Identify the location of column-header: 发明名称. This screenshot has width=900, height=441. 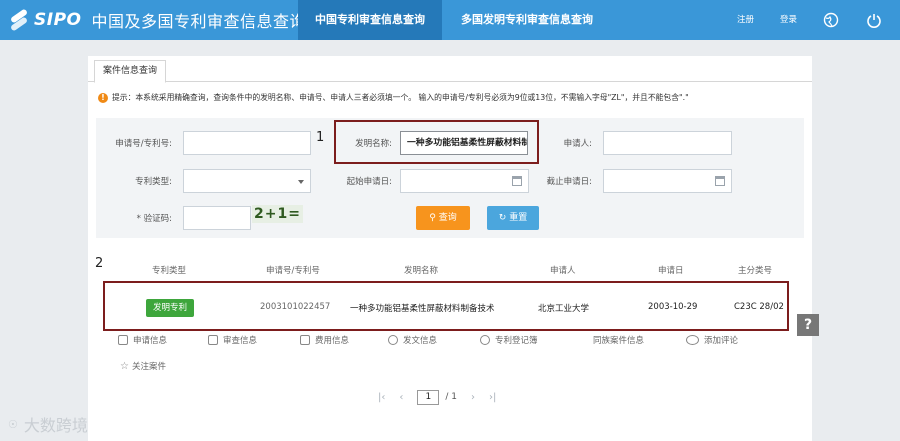
(421, 271).